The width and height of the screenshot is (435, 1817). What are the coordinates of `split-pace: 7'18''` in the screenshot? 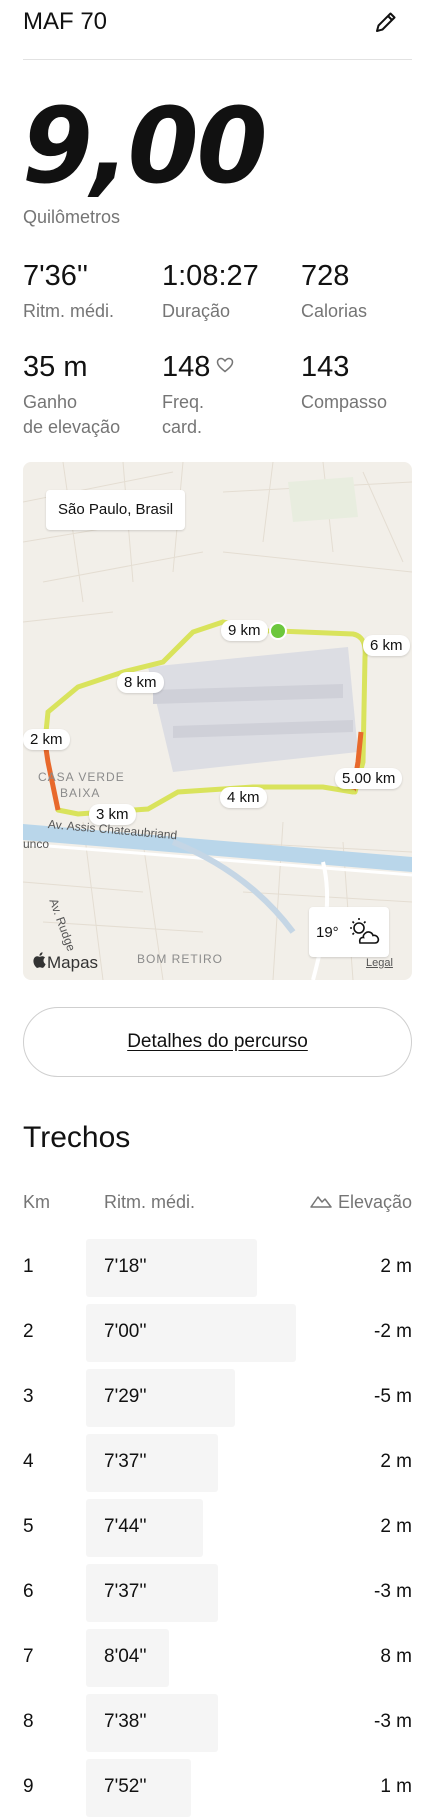 It's located at (125, 1266).